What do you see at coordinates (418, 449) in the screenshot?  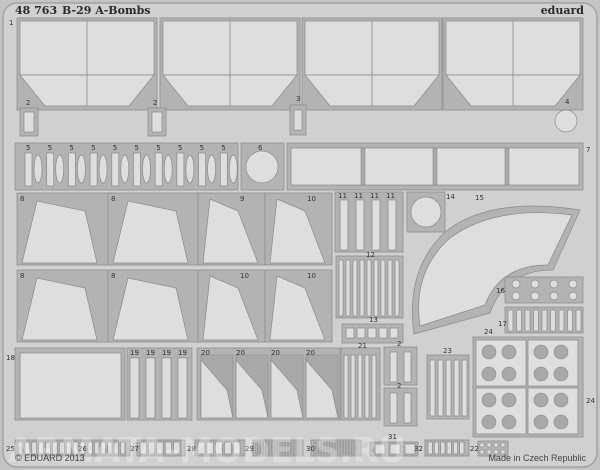 I see `part-number-32: 32` at bounding box center [418, 449].